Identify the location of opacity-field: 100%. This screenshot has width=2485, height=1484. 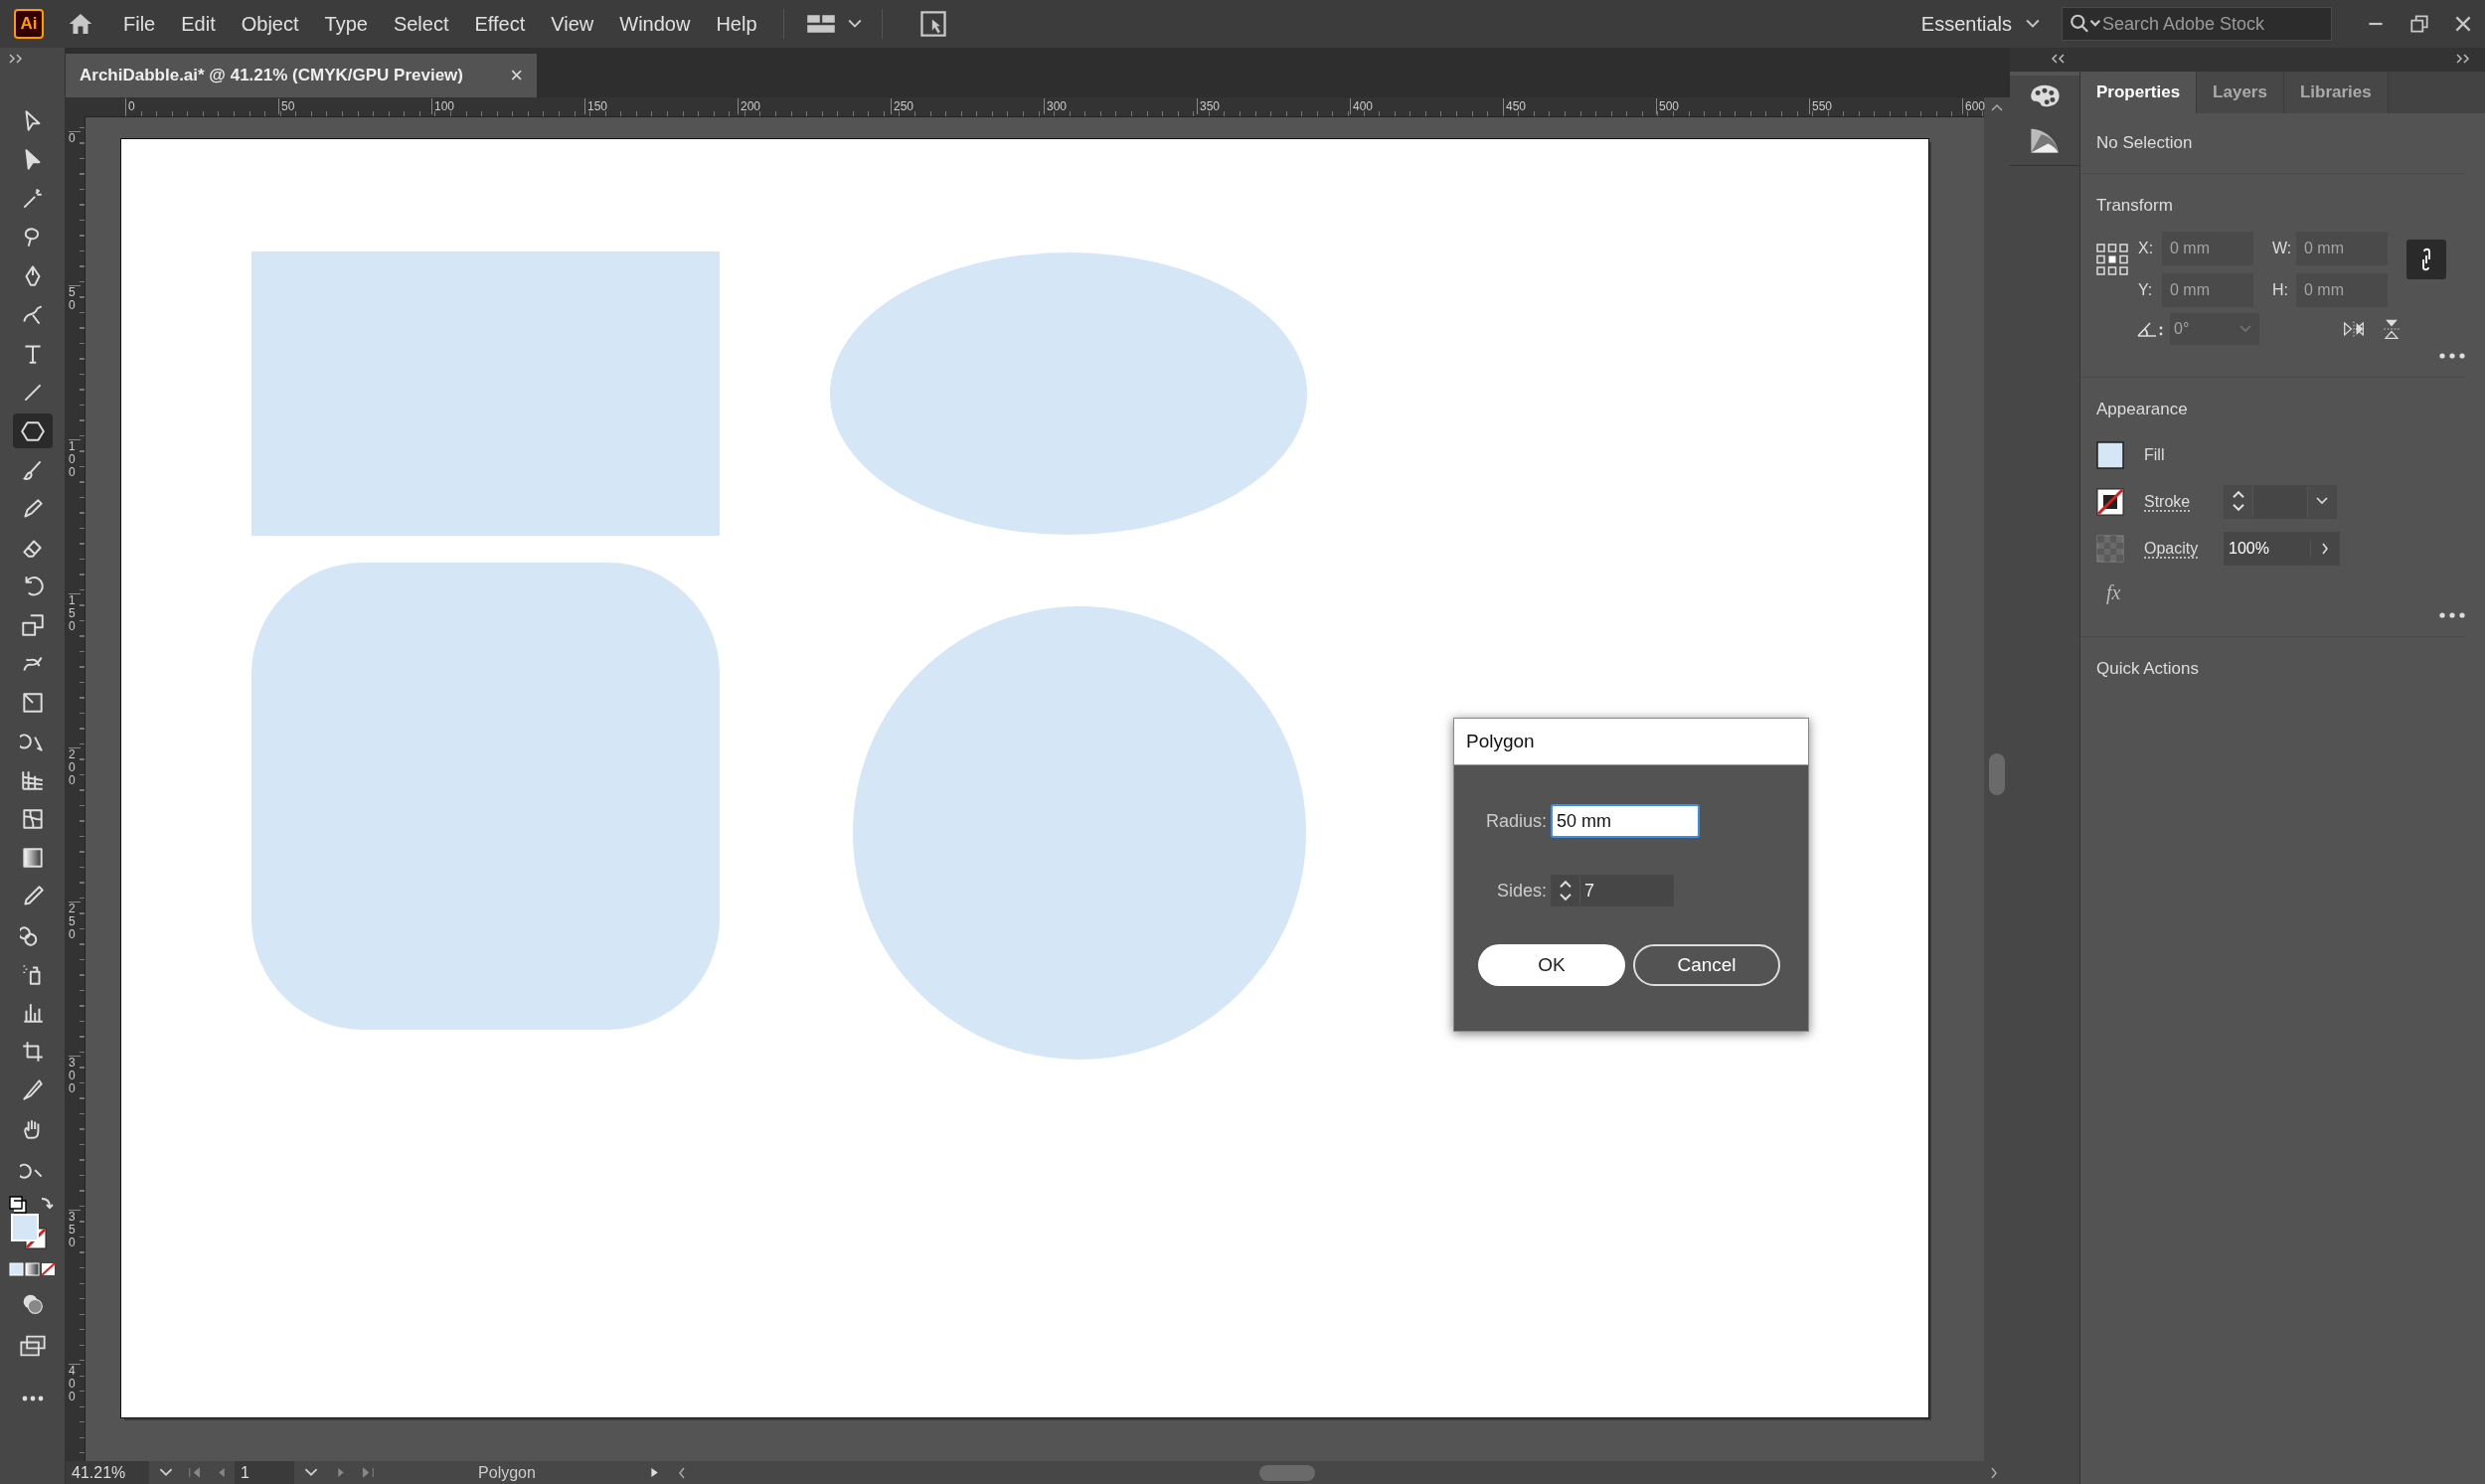
(2282, 548).